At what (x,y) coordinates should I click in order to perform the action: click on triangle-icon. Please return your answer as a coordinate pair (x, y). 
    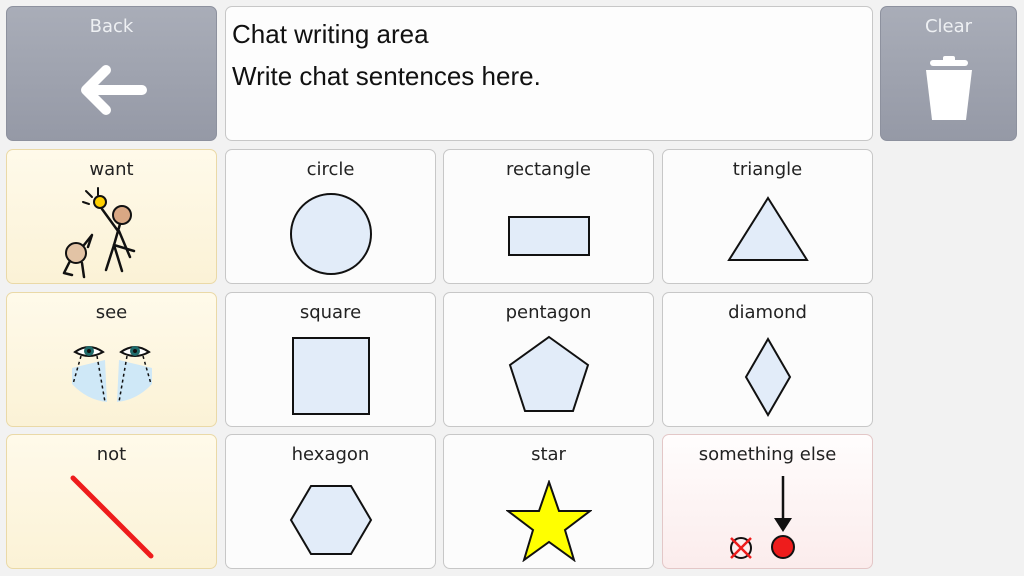
    Looking at the image, I should click on (767, 229).